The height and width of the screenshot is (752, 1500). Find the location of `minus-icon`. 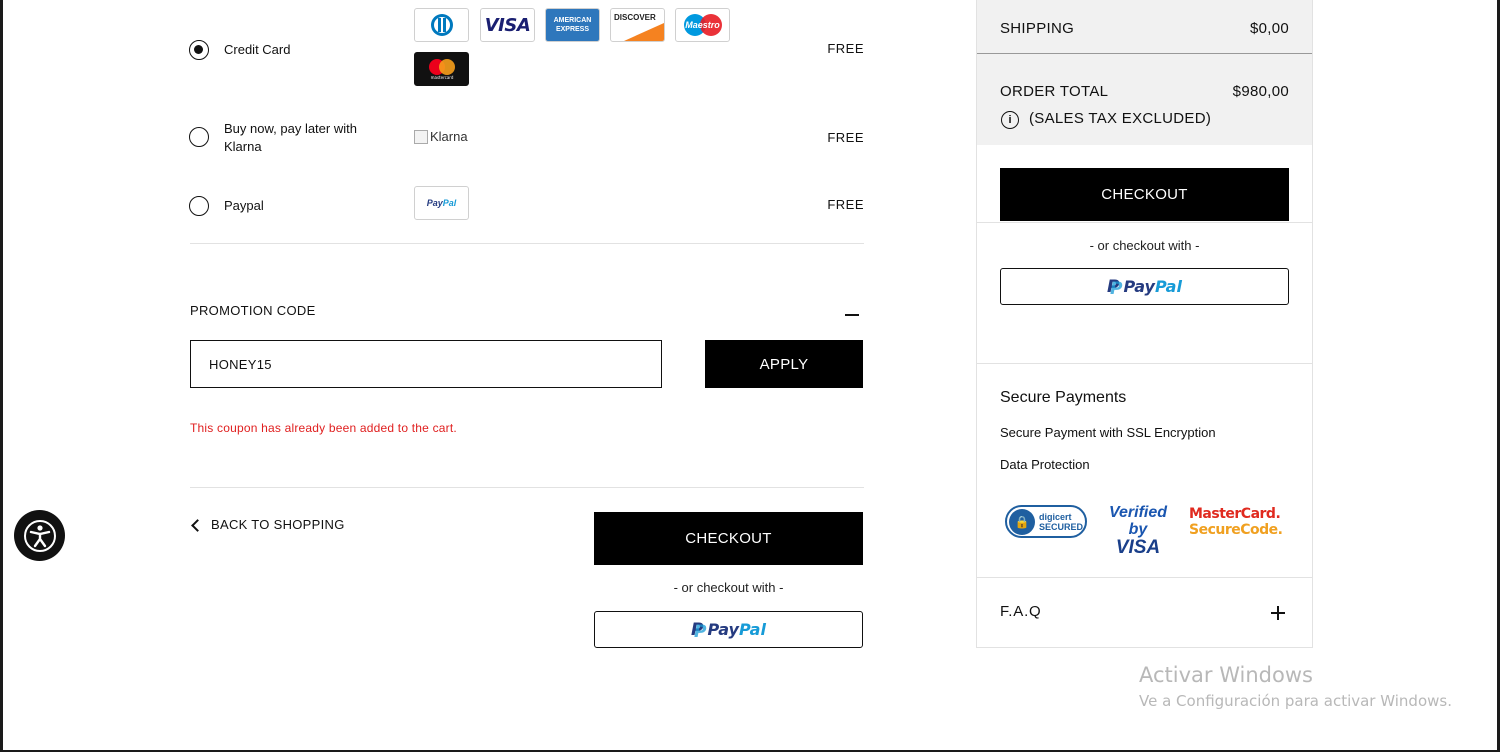

minus-icon is located at coordinates (852, 315).